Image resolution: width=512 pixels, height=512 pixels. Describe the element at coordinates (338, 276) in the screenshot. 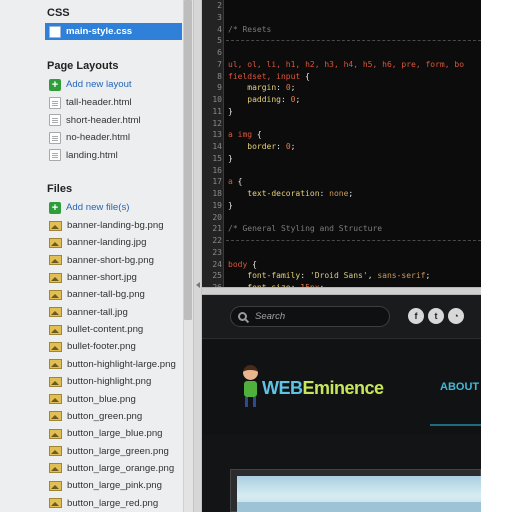

I see `code-token: 'Droid Sans'` at that location.